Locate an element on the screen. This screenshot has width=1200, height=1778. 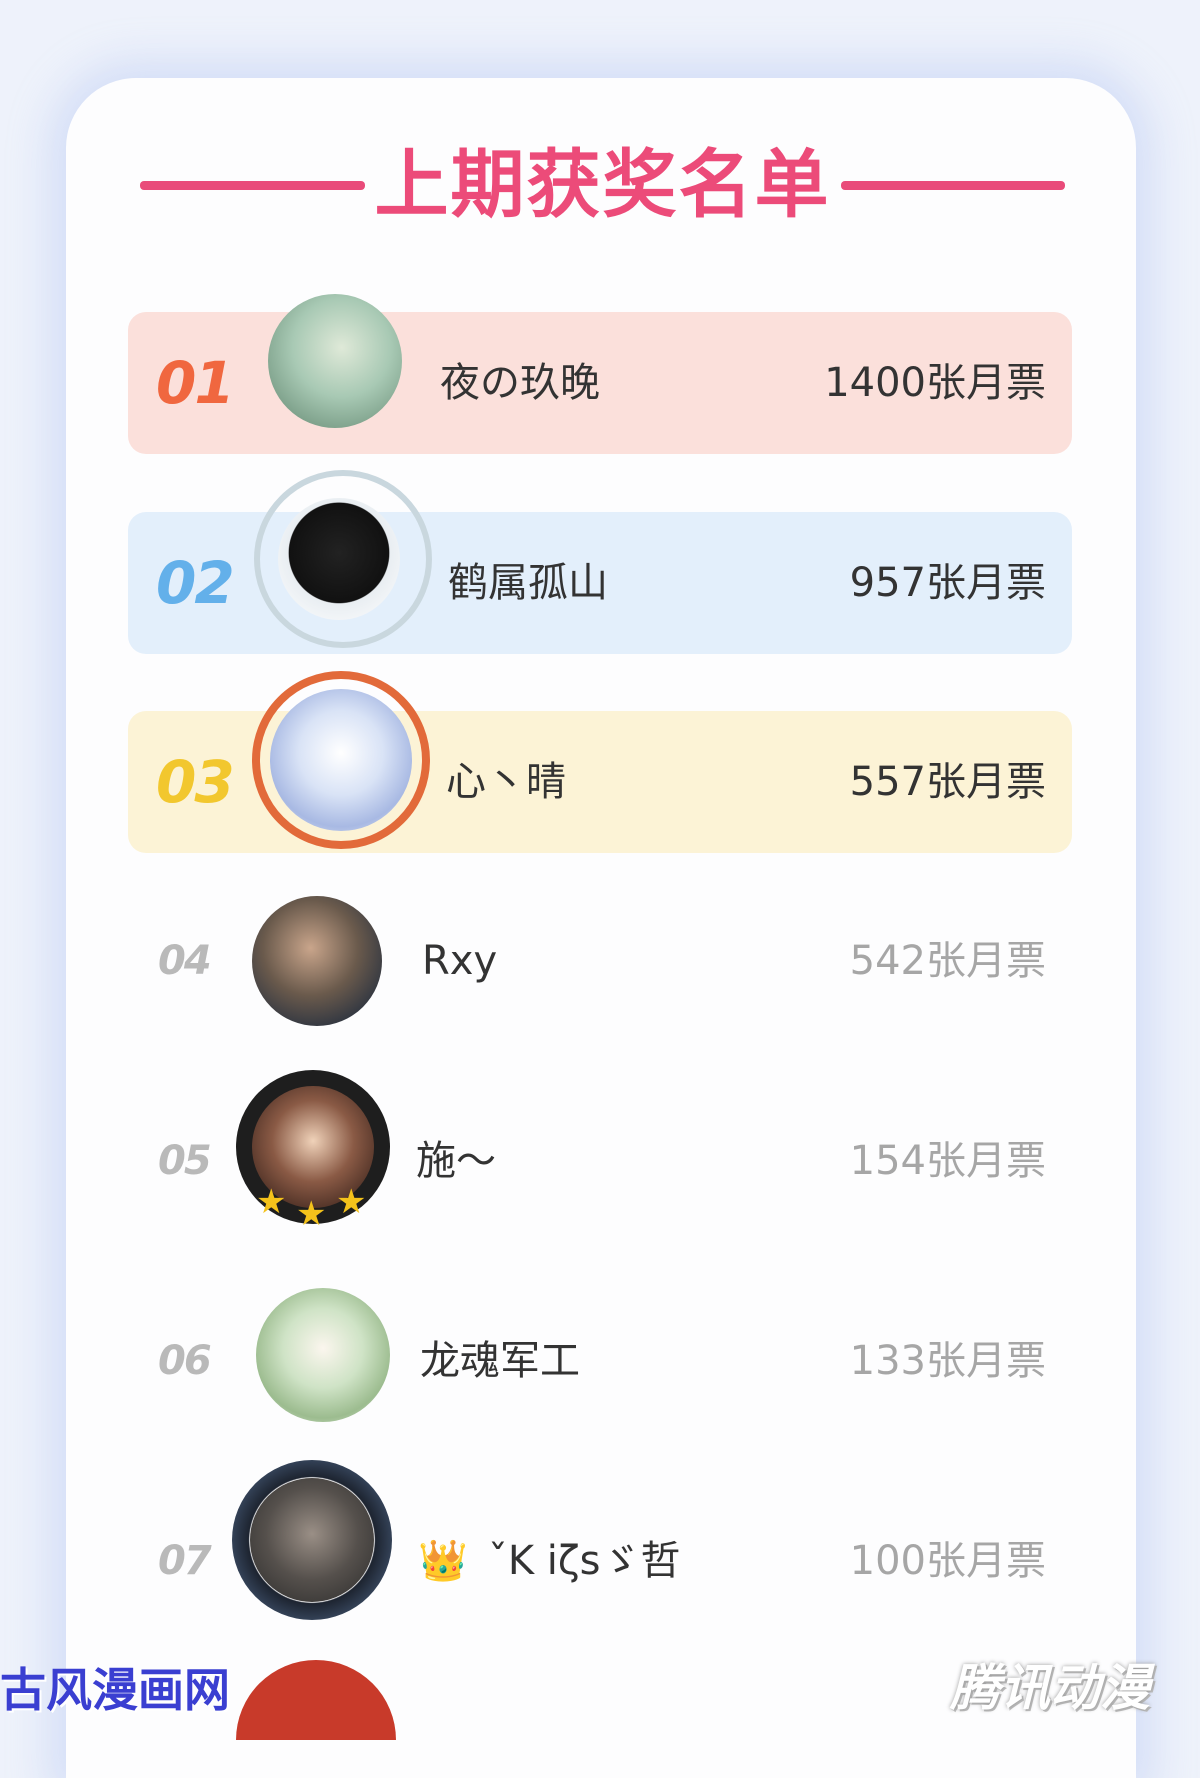
list-item: 03 心丶晴 557张月票 is located at coordinates (600, 762).